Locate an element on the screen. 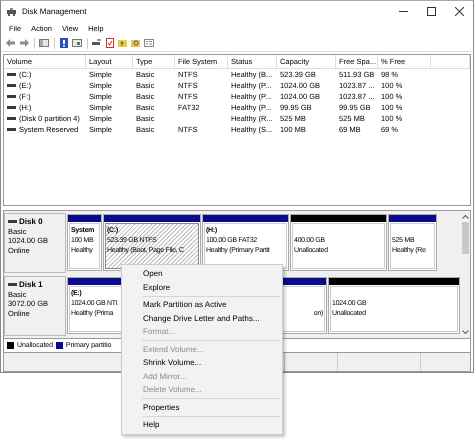  menu-item: Mark Partition as Active is located at coordinates (202, 305).